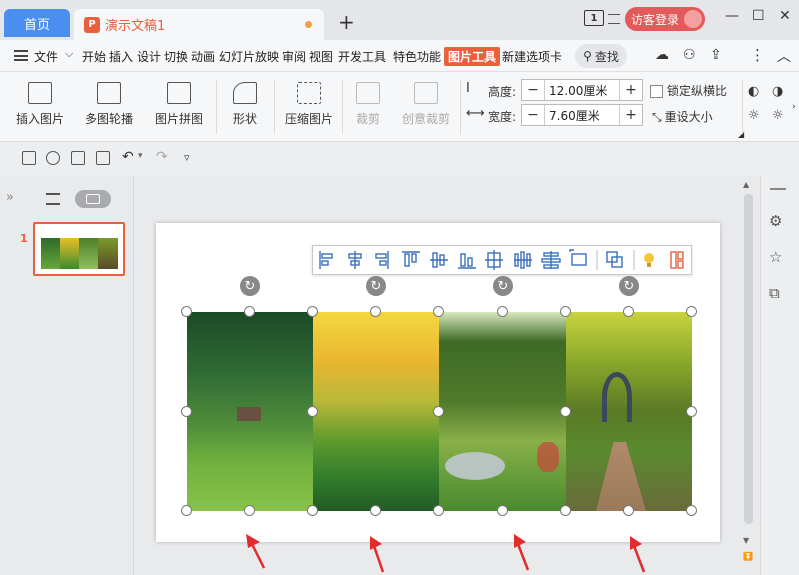 The width and height of the screenshot is (799, 575). What do you see at coordinates (149, 56) in the screenshot?
I see `menu-design: 设计` at bounding box center [149, 56].